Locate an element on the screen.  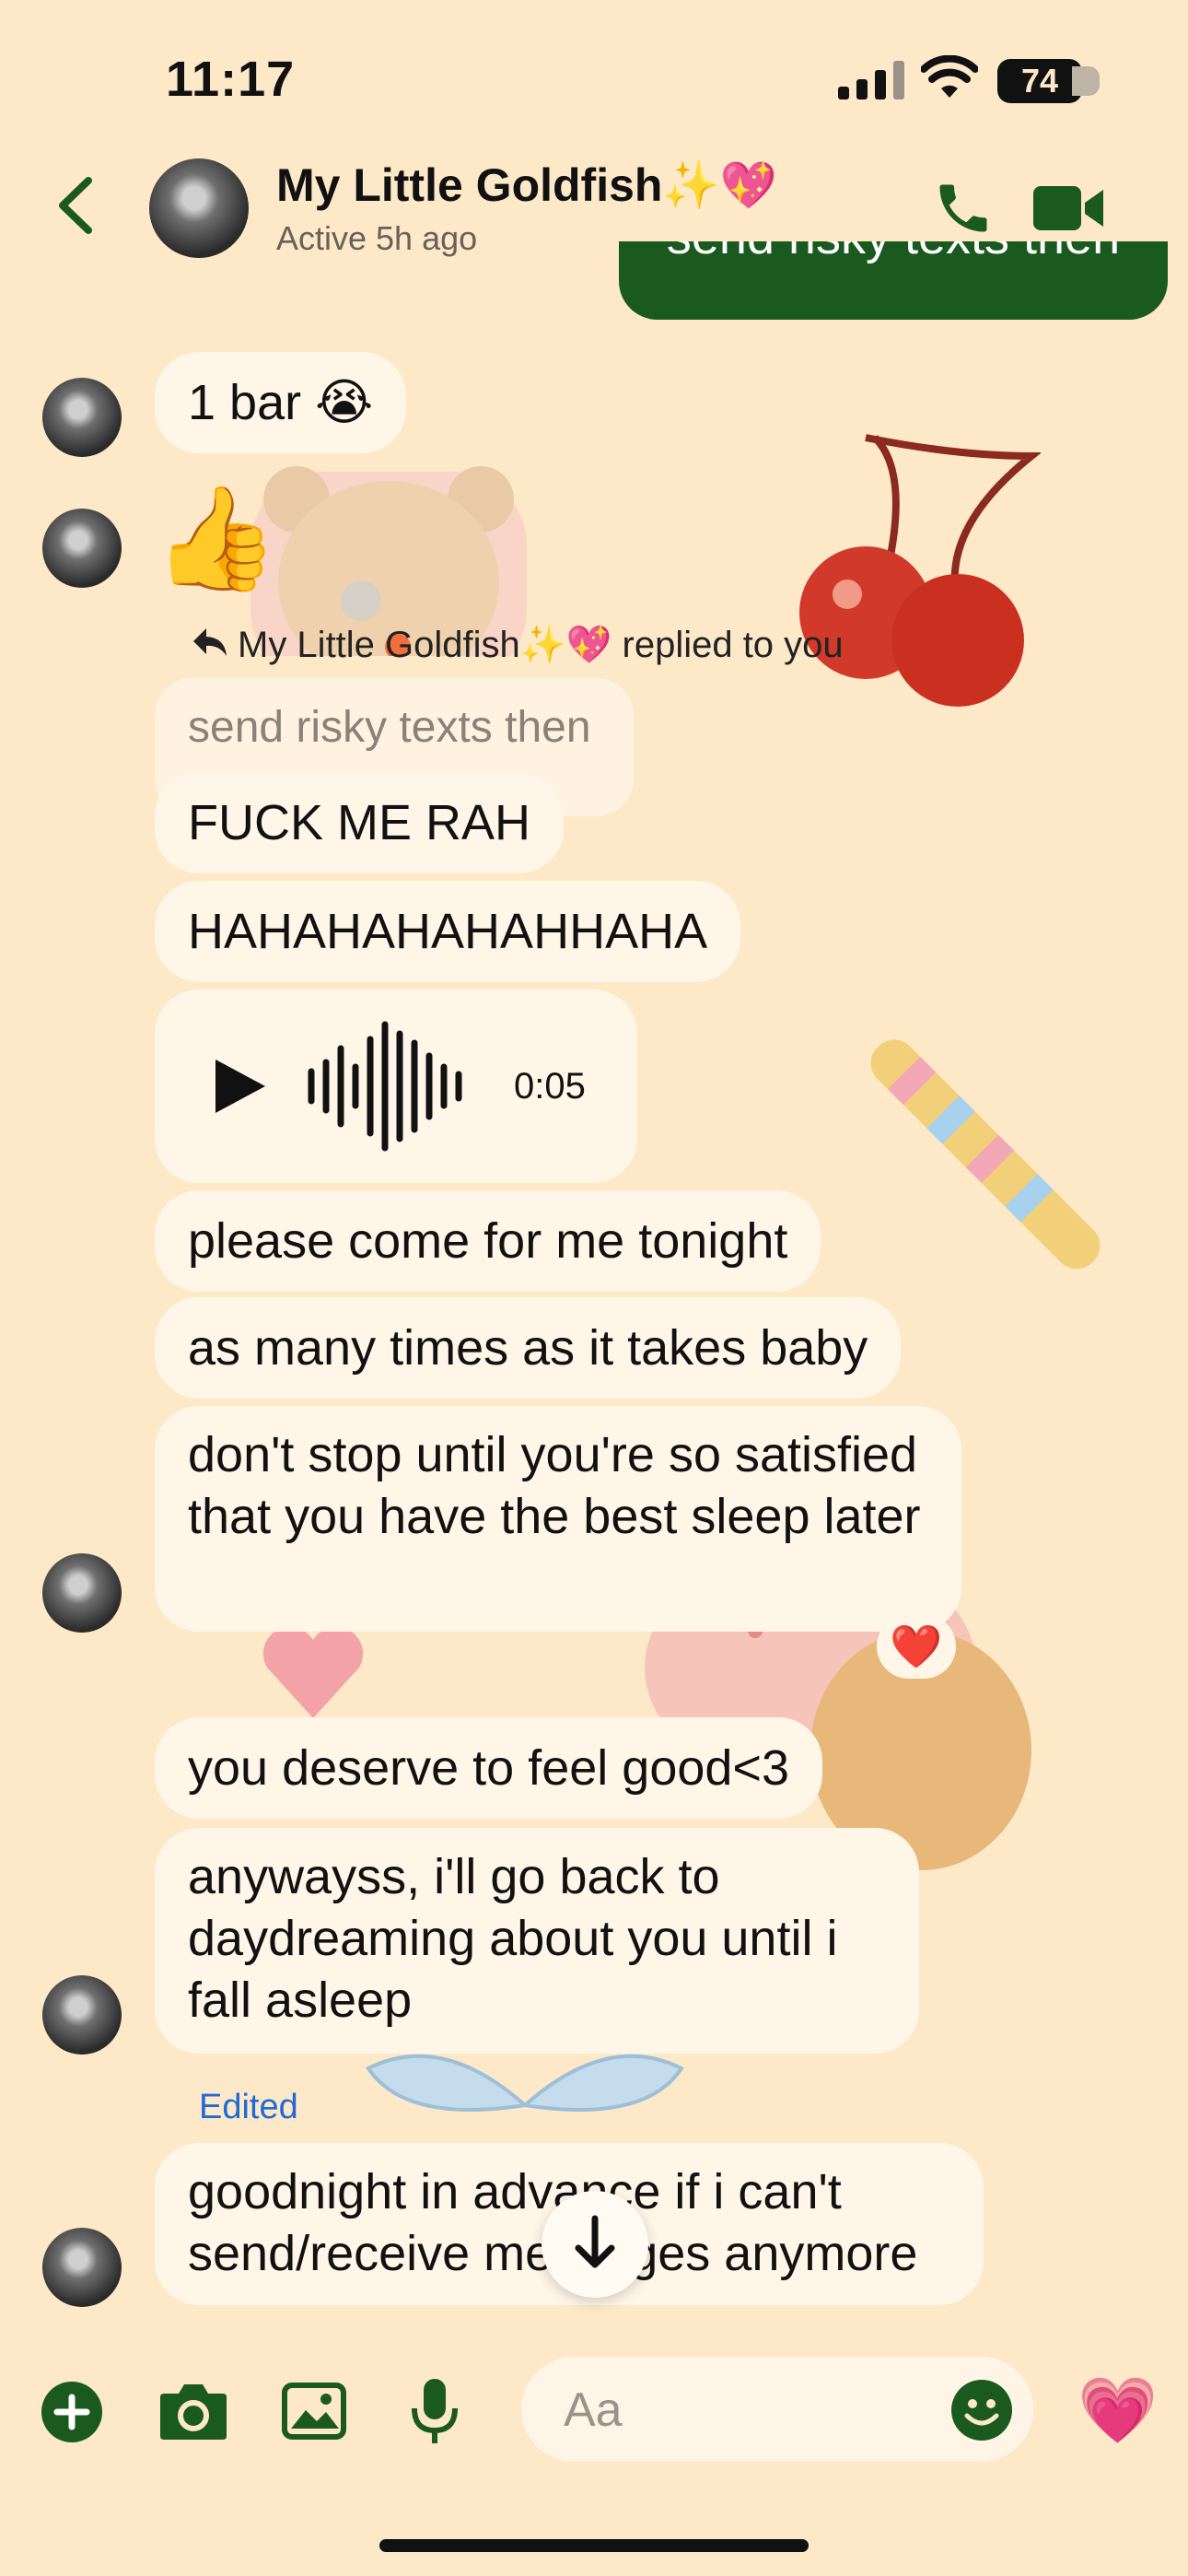
arrow-down-icon is located at coordinates (595, 2241).